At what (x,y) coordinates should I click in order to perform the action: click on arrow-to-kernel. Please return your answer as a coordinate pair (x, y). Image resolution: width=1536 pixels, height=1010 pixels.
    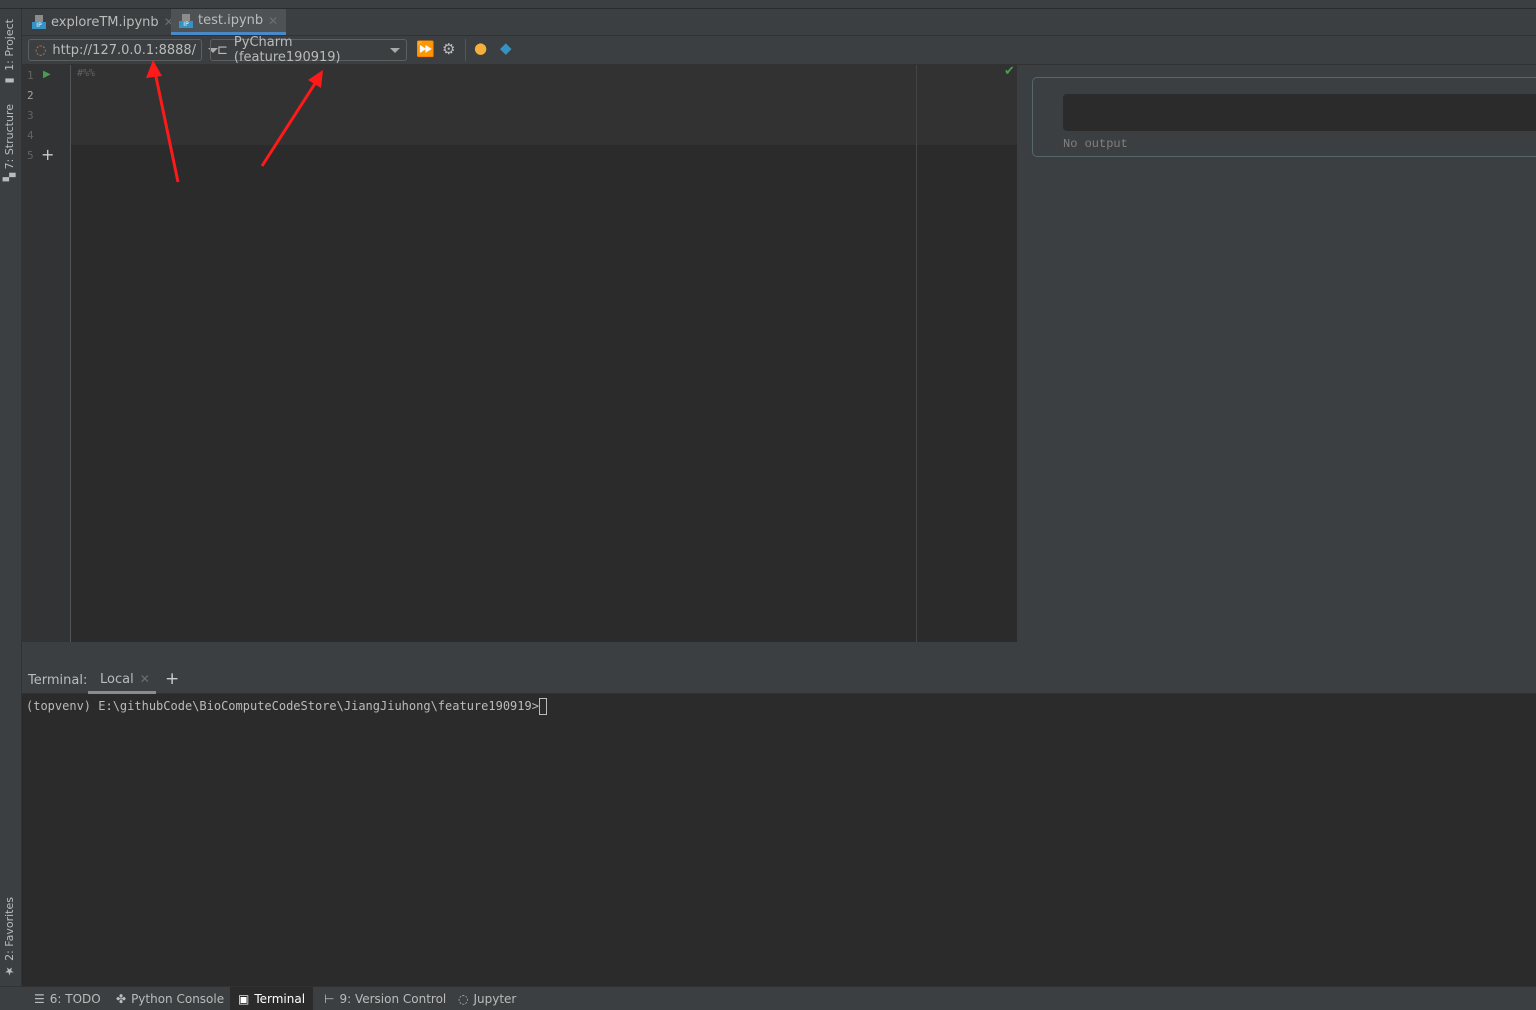
    Looking at the image, I should click on (291, 118).